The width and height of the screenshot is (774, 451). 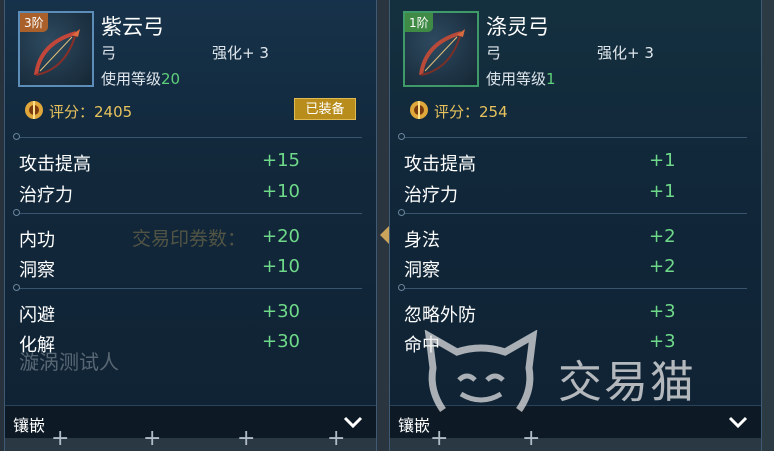 I want to click on equipped-badge: 已装备, so click(x=325, y=109).